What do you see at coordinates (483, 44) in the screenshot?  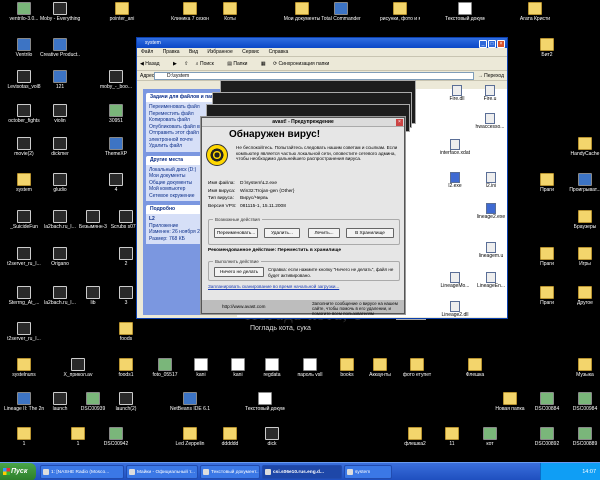 I see `minimize-button: _` at bounding box center [483, 44].